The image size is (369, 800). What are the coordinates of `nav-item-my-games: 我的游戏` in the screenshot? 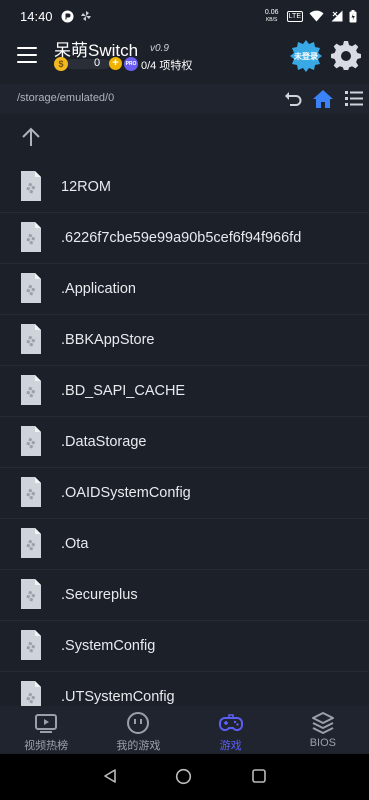 It's located at (138, 730).